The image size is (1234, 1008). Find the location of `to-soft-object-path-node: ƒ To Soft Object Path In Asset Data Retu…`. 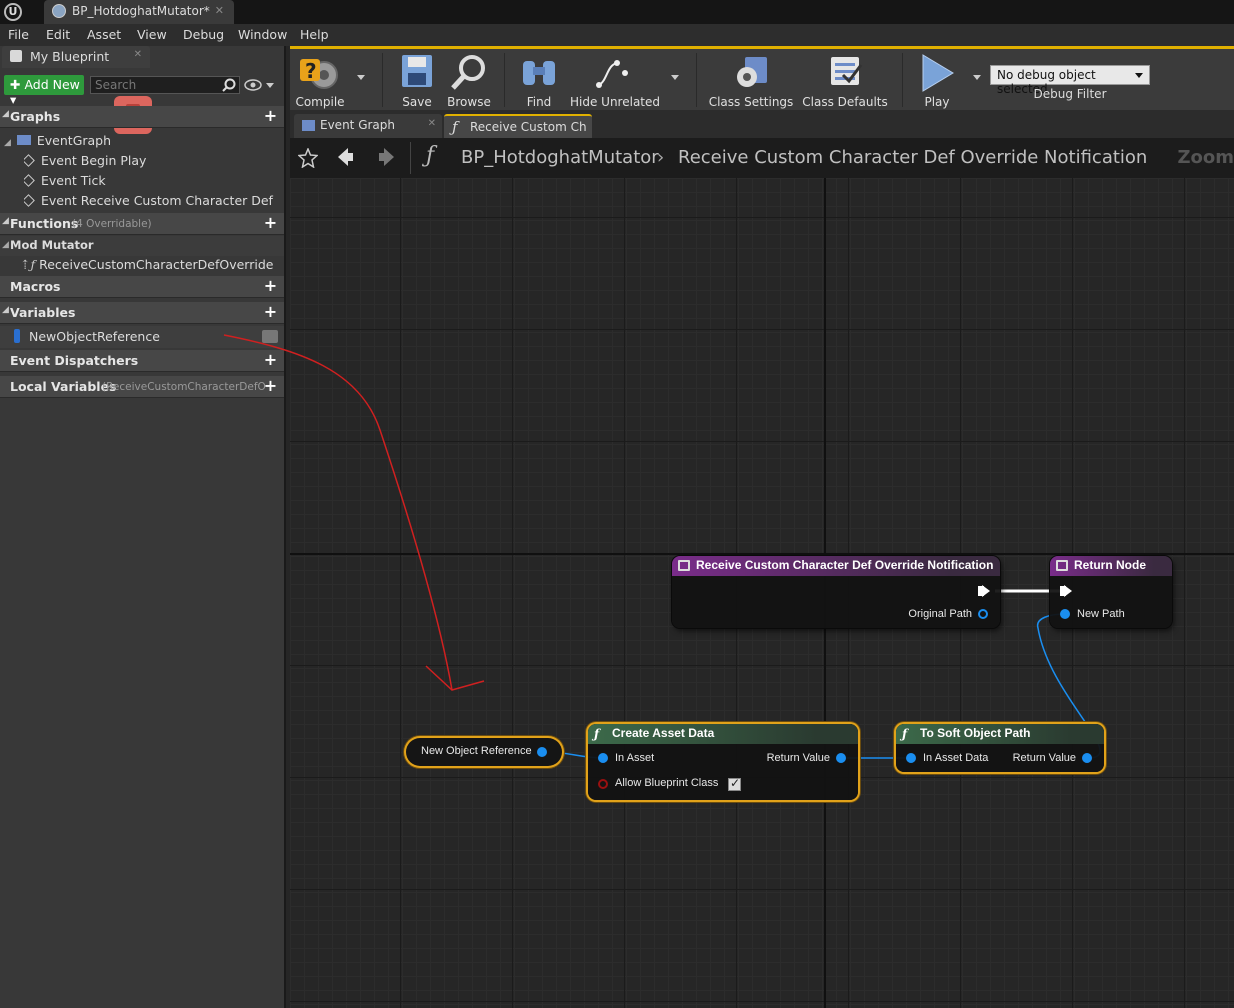

to-soft-object-path-node: ƒ To Soft Object Path In Asset Data Retu… is located at coordinates (1000, 748).